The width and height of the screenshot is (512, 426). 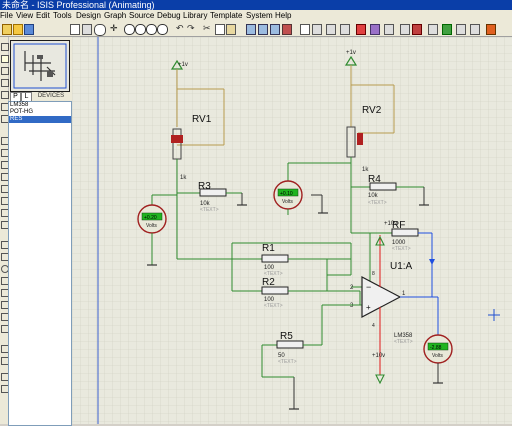 What do you see at coordinates (437, 356) in the screenshot?
I see `voltmeter-3-unit: Volts` at bounding box center [437, 356].